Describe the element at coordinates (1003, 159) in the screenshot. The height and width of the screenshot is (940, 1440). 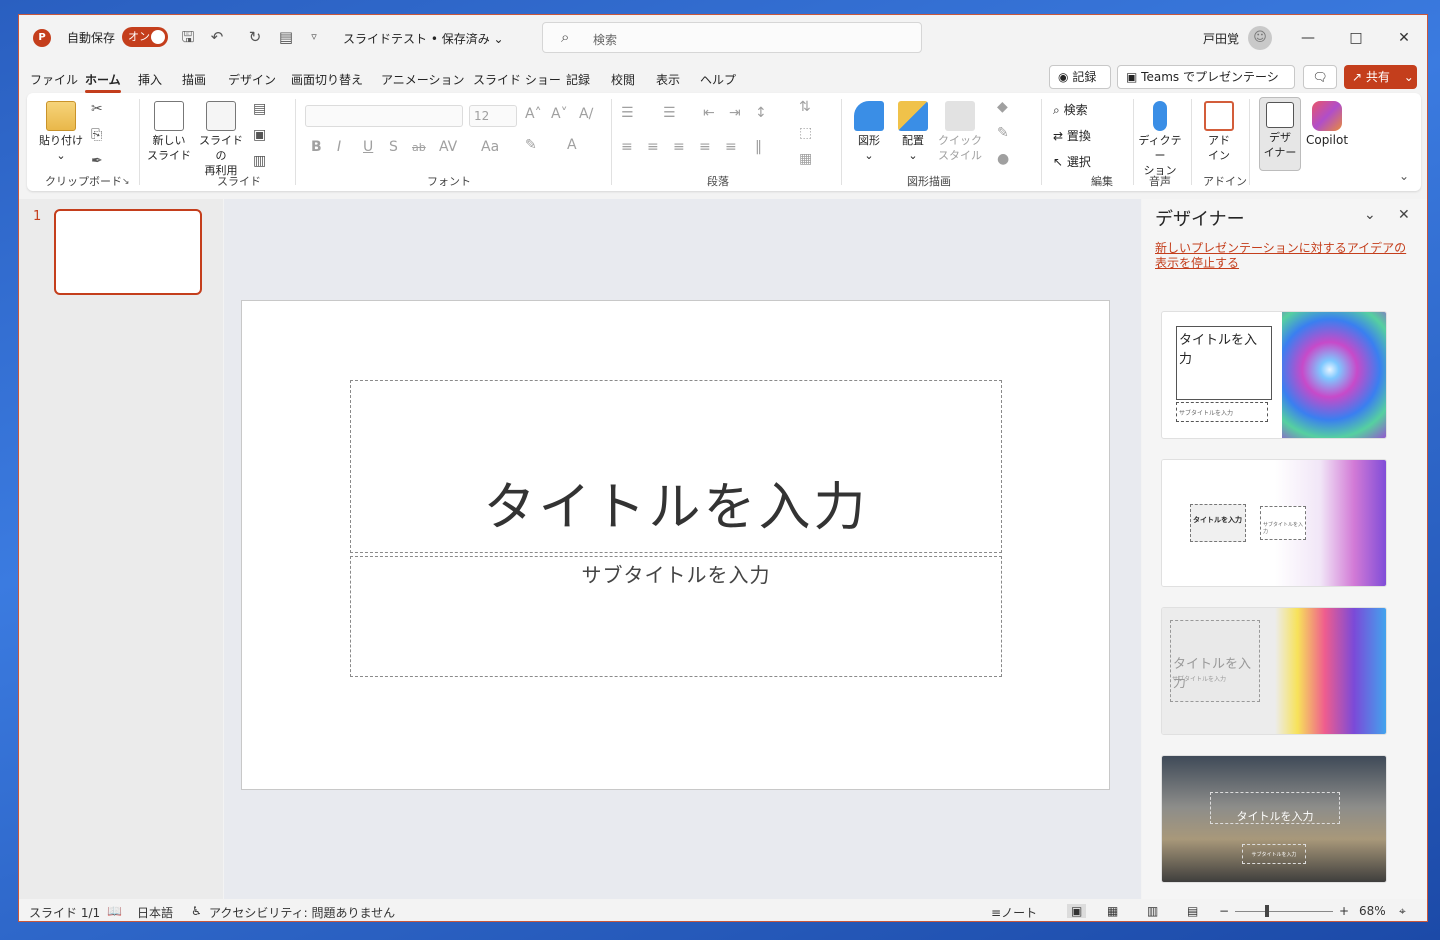
I see `shape-effects-icon: ●` at that location.